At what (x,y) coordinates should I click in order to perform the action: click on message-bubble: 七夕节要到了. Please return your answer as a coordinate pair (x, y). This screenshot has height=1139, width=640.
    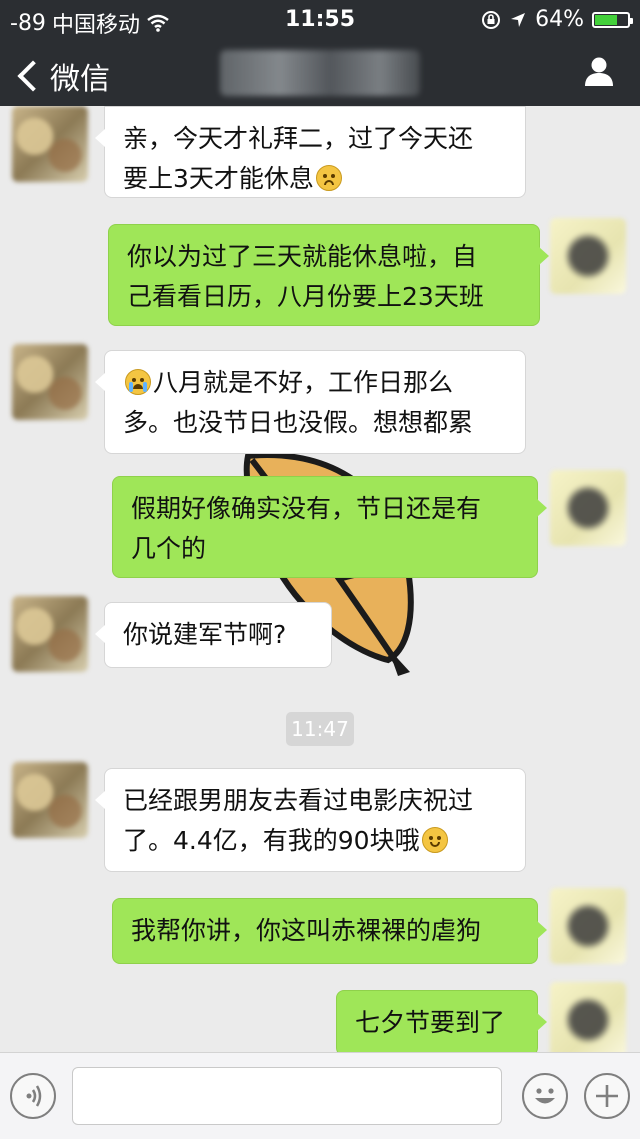
    Looking at the image, I should click on (441, 1021).